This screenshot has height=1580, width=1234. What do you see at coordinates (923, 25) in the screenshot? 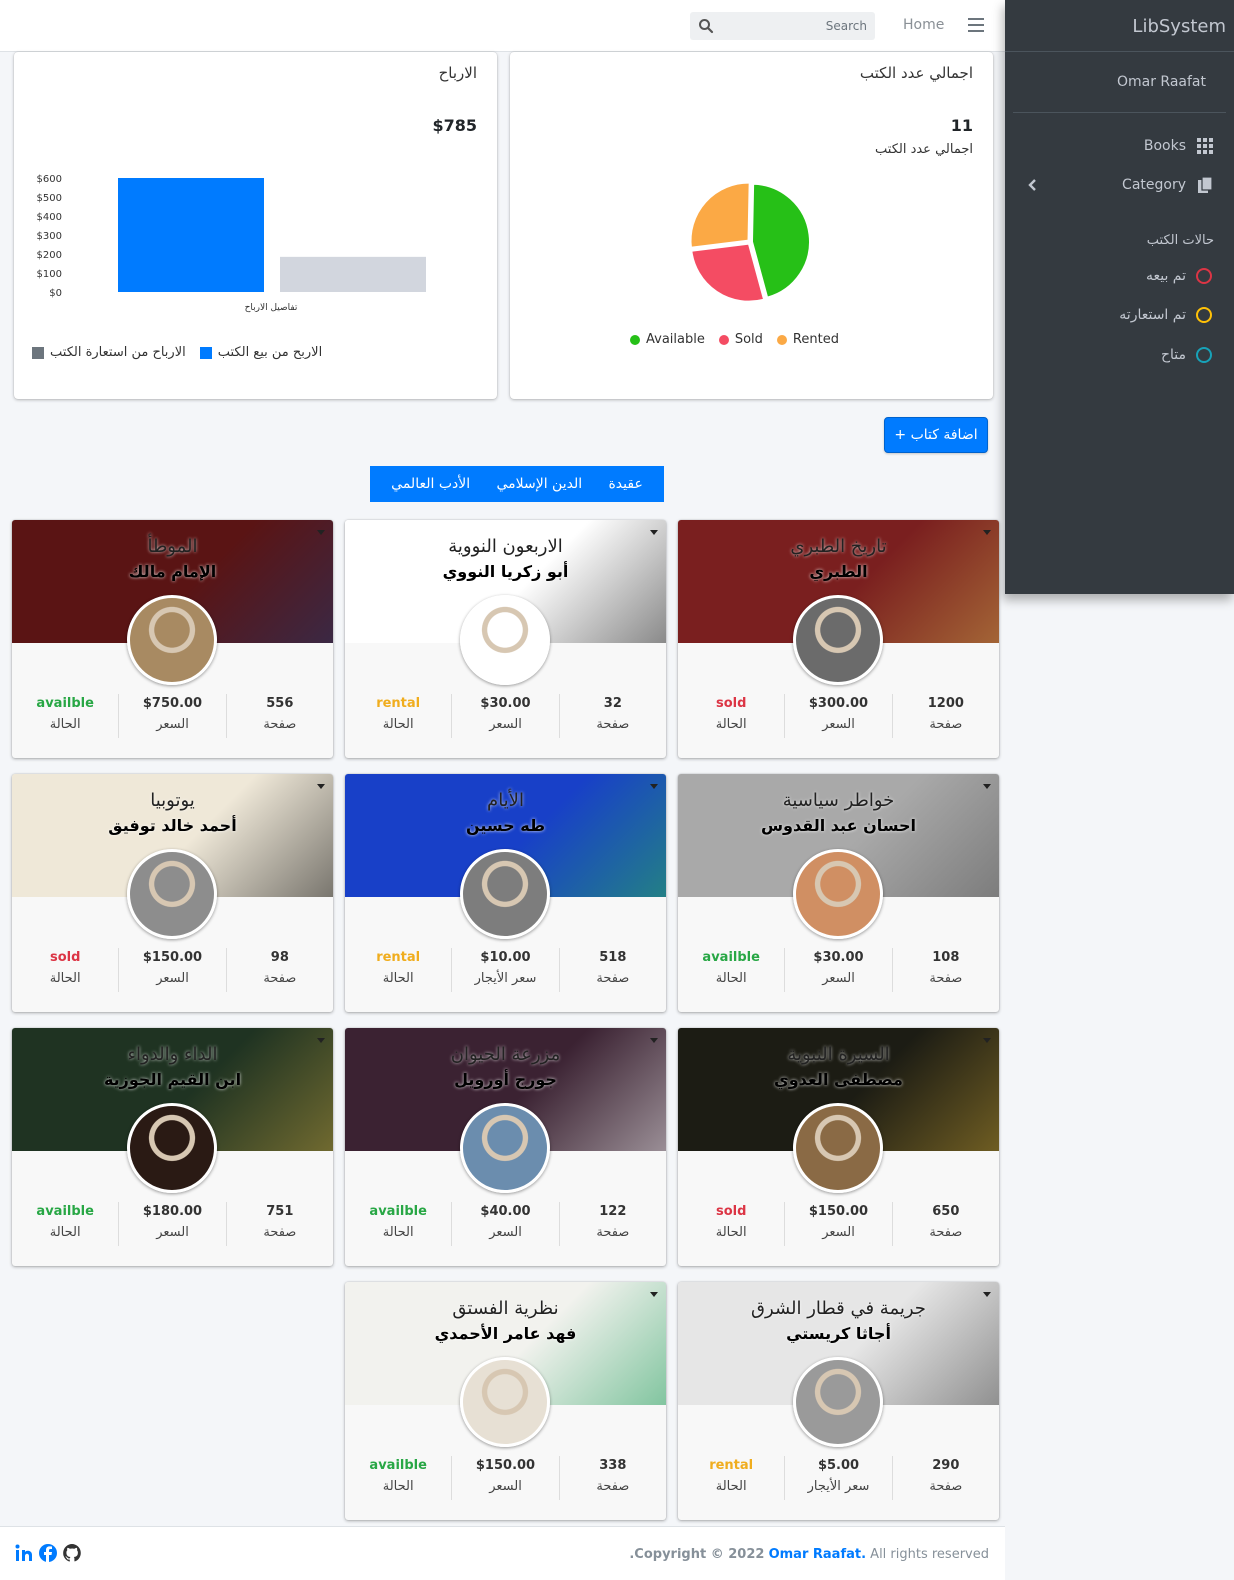
I see `home-link: Home` at bounding box center [923, 25].